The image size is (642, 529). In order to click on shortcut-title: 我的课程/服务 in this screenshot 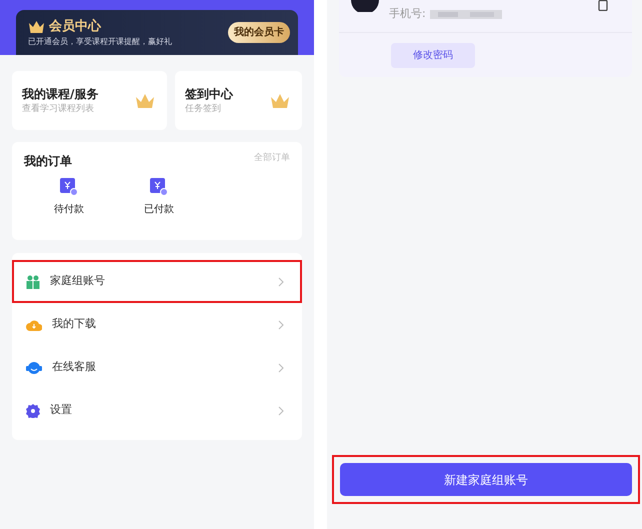, I will do `click(60, 94)`.